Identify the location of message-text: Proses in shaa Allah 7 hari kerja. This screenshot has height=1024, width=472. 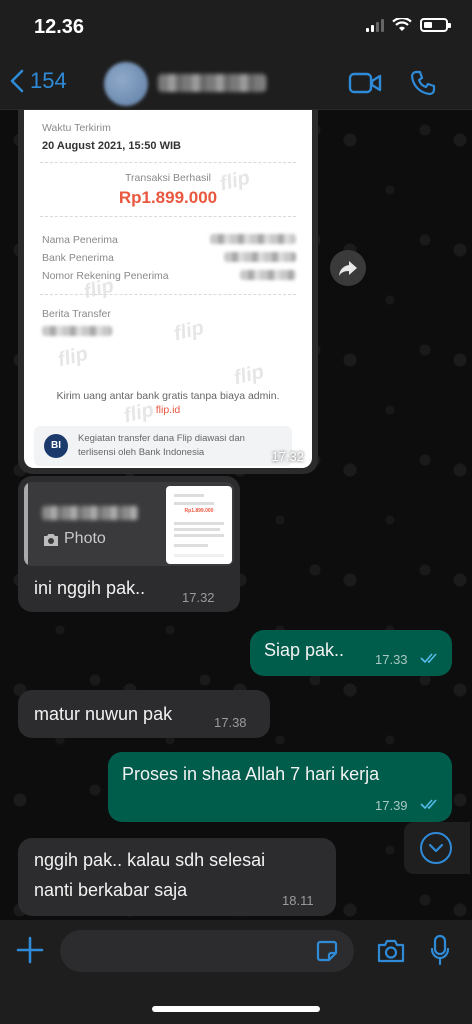
(251, 774).